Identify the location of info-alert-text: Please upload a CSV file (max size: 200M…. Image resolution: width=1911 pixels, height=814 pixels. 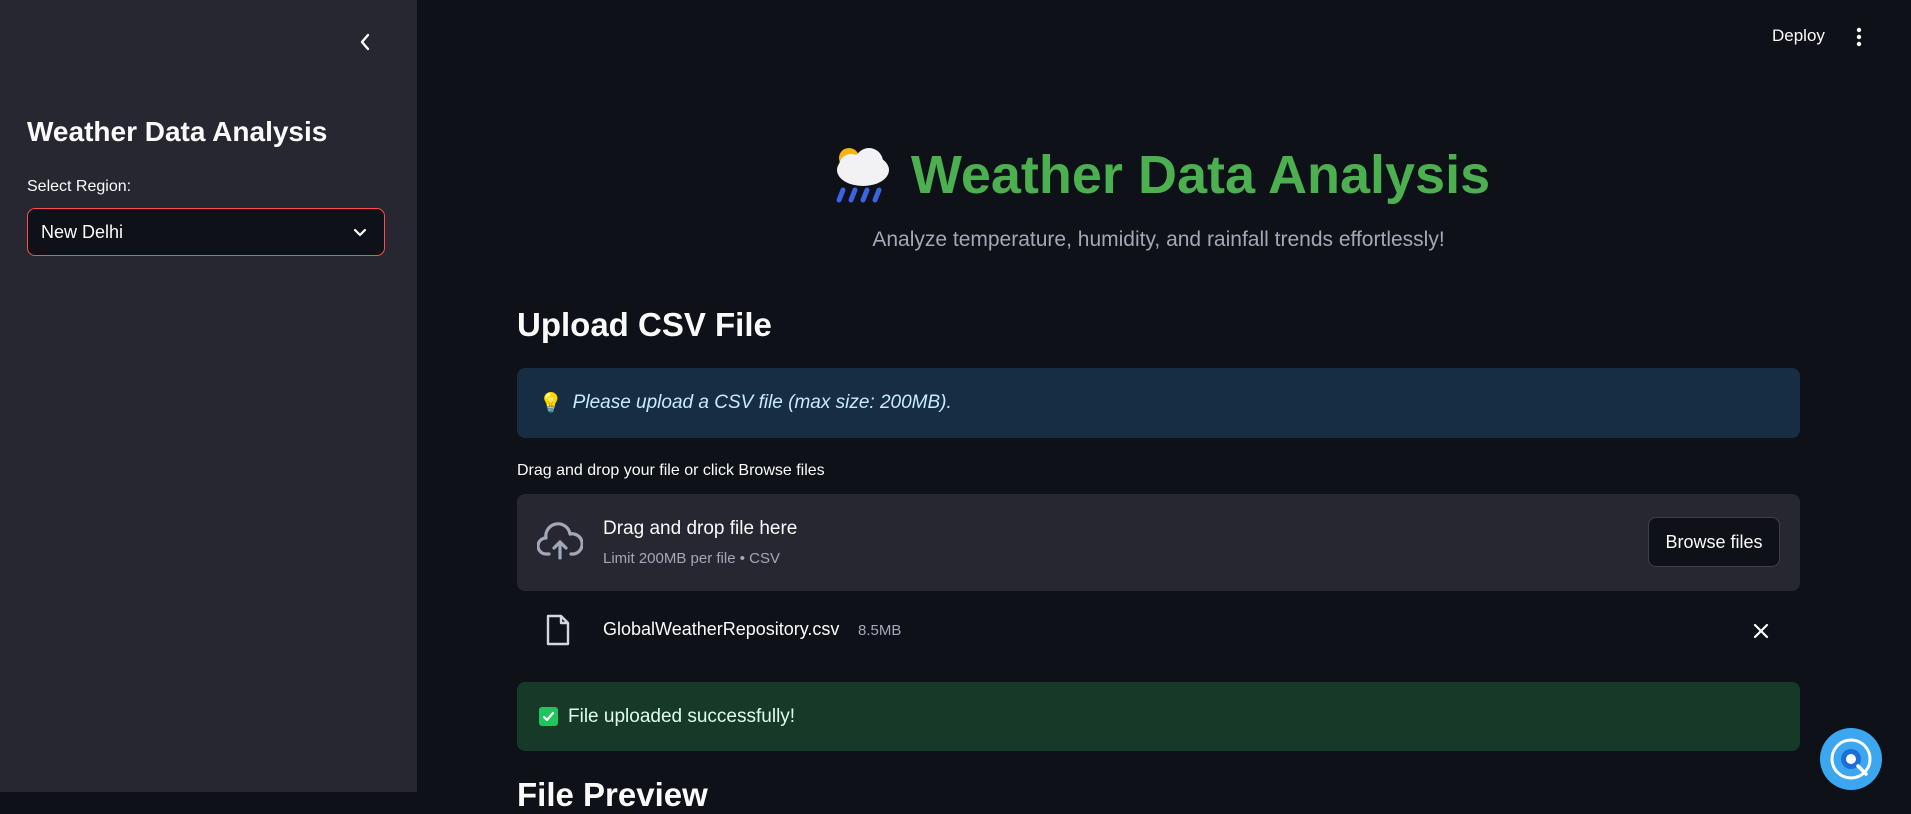
(762, 402).